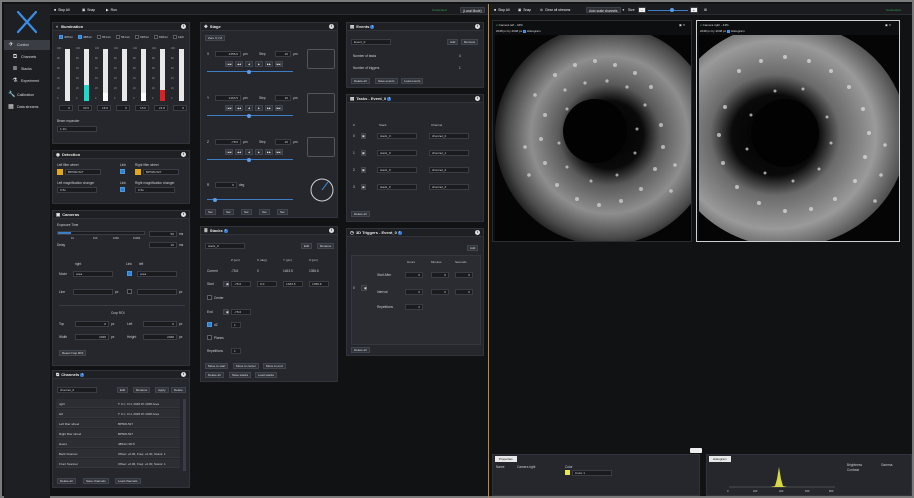  Describe the element at coordinates (241, 284) in the screenshot. I see `start-z-input: -78.6` at that location.